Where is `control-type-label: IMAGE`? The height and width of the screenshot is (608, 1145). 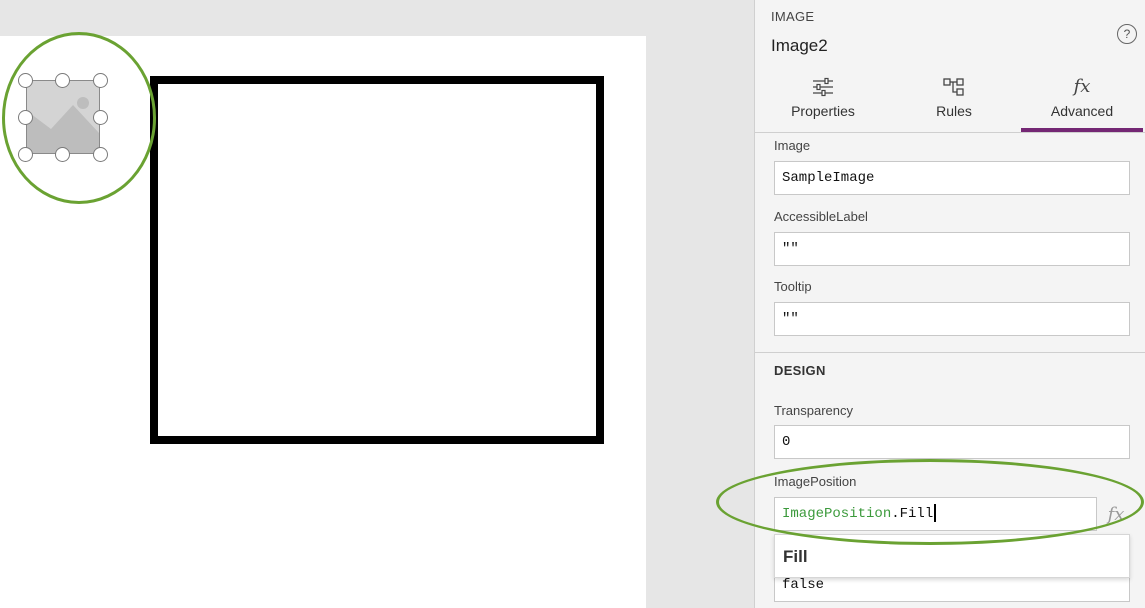
control-type-label: IMAGE is located at coordinates (793, 16).